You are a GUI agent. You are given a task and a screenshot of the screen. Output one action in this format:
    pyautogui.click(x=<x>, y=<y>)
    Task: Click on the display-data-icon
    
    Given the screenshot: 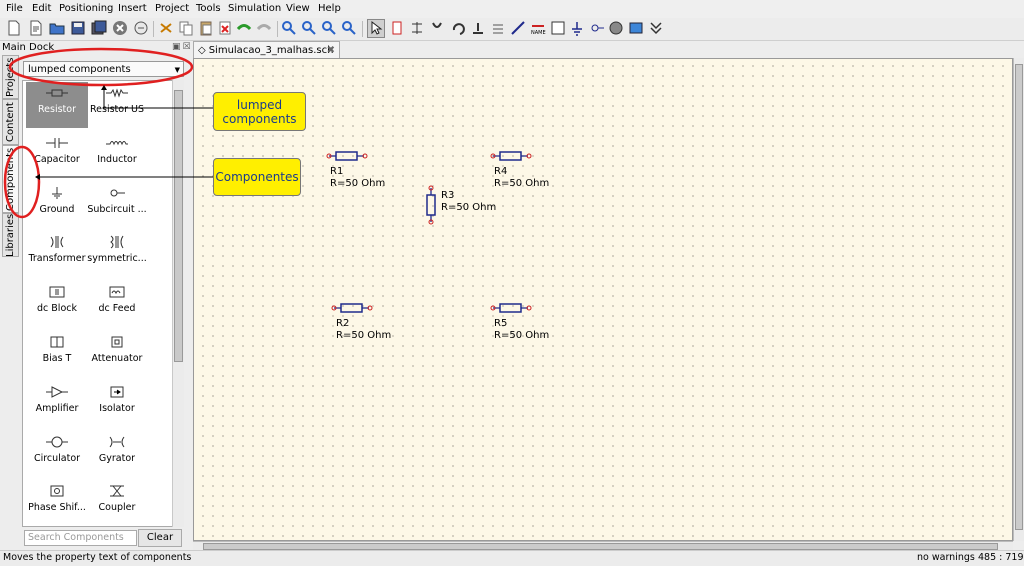 What is the action you would take?
    pyautogui.click(x=636, y=28)
    